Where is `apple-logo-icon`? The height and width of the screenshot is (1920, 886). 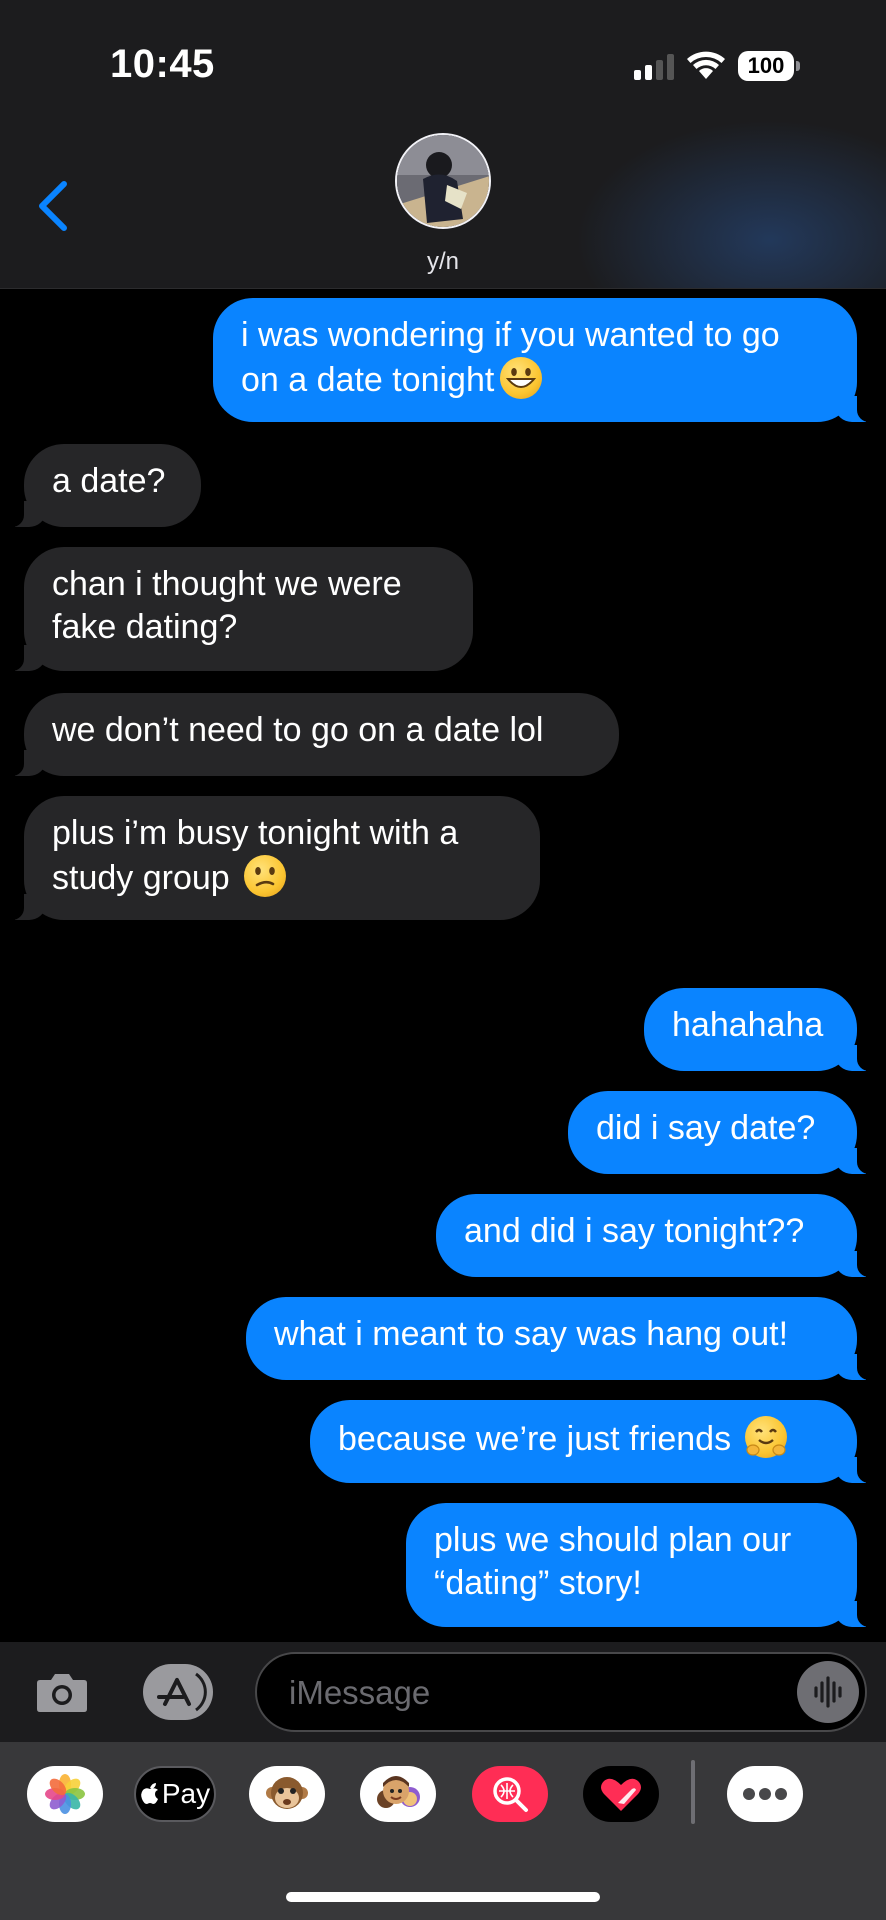
apple-logo-icon is located at coordinates (149, 1793).